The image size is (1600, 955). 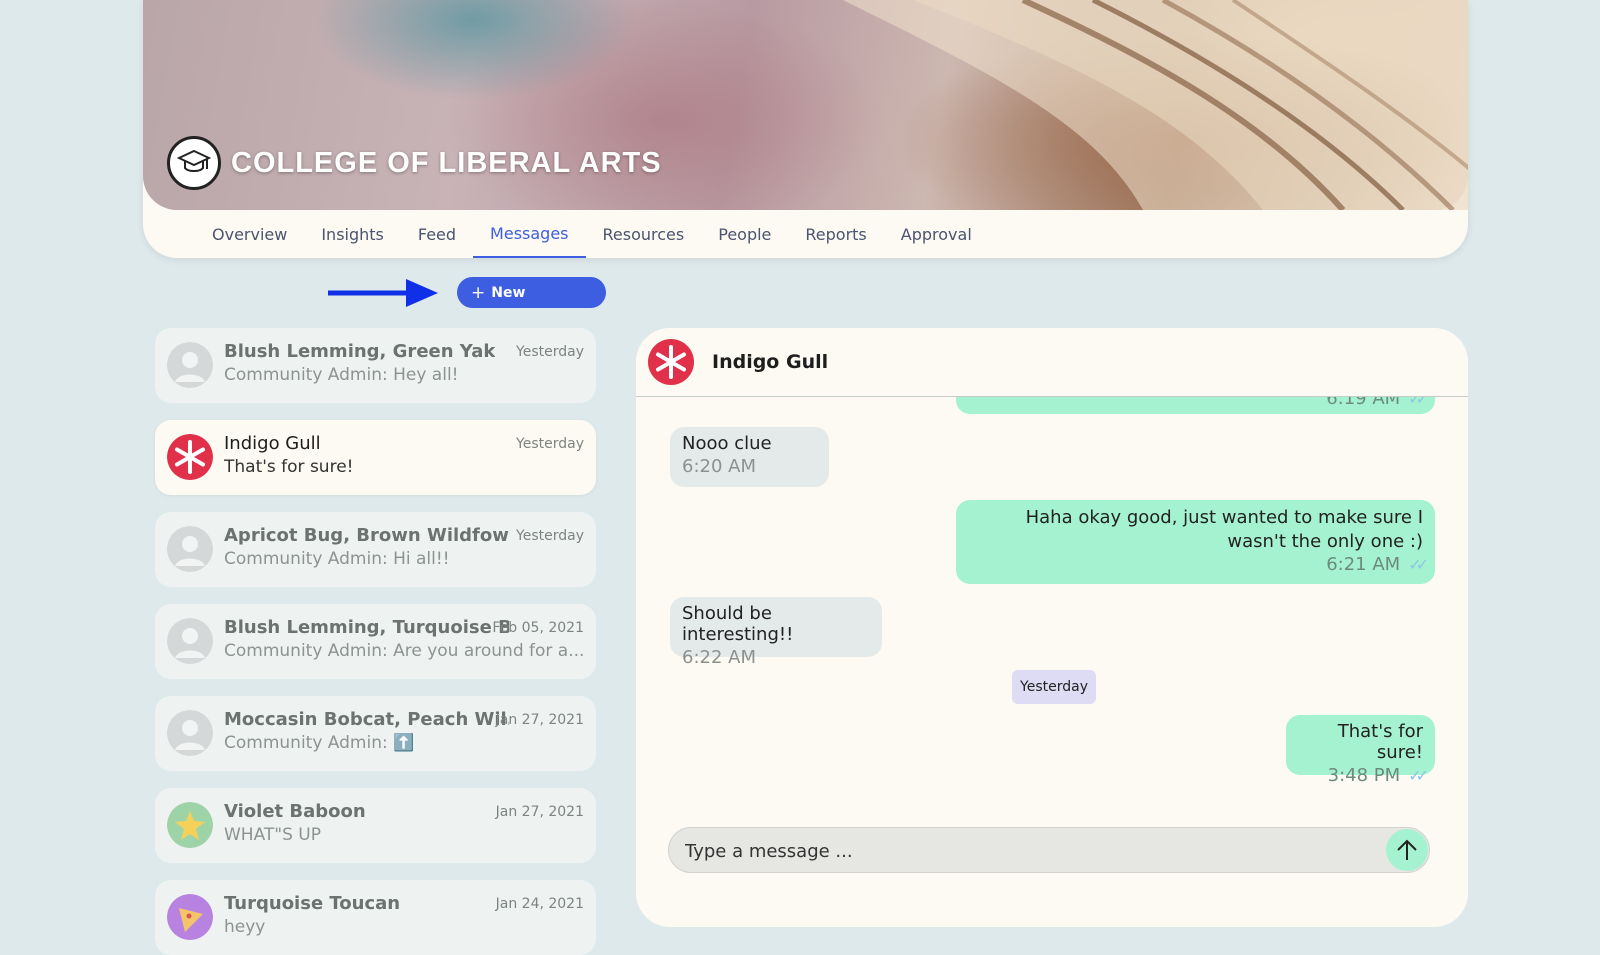 I want to click on tab-resources: Resources, so click(x=644, y=235).